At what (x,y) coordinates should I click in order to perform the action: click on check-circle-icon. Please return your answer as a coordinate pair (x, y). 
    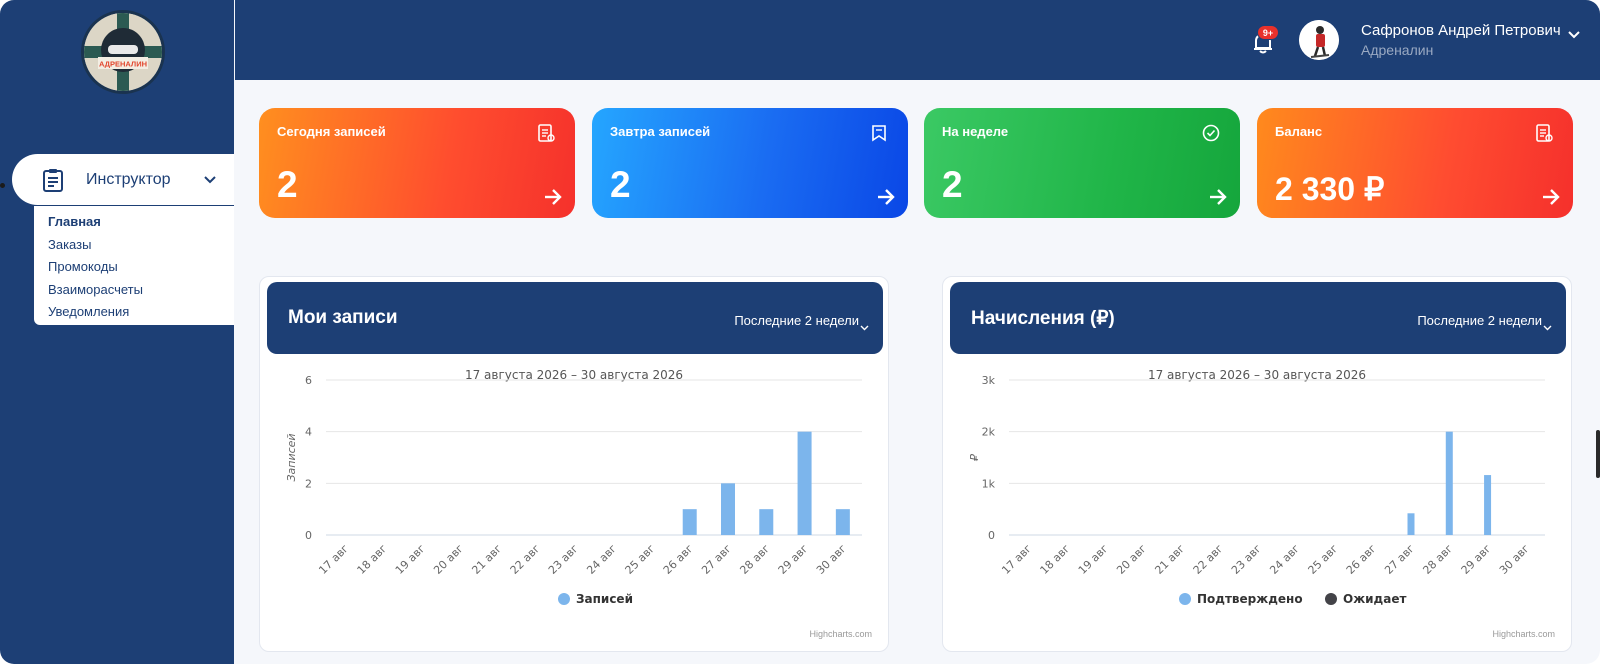
    Looking at the image, I should click on (1211, 135).